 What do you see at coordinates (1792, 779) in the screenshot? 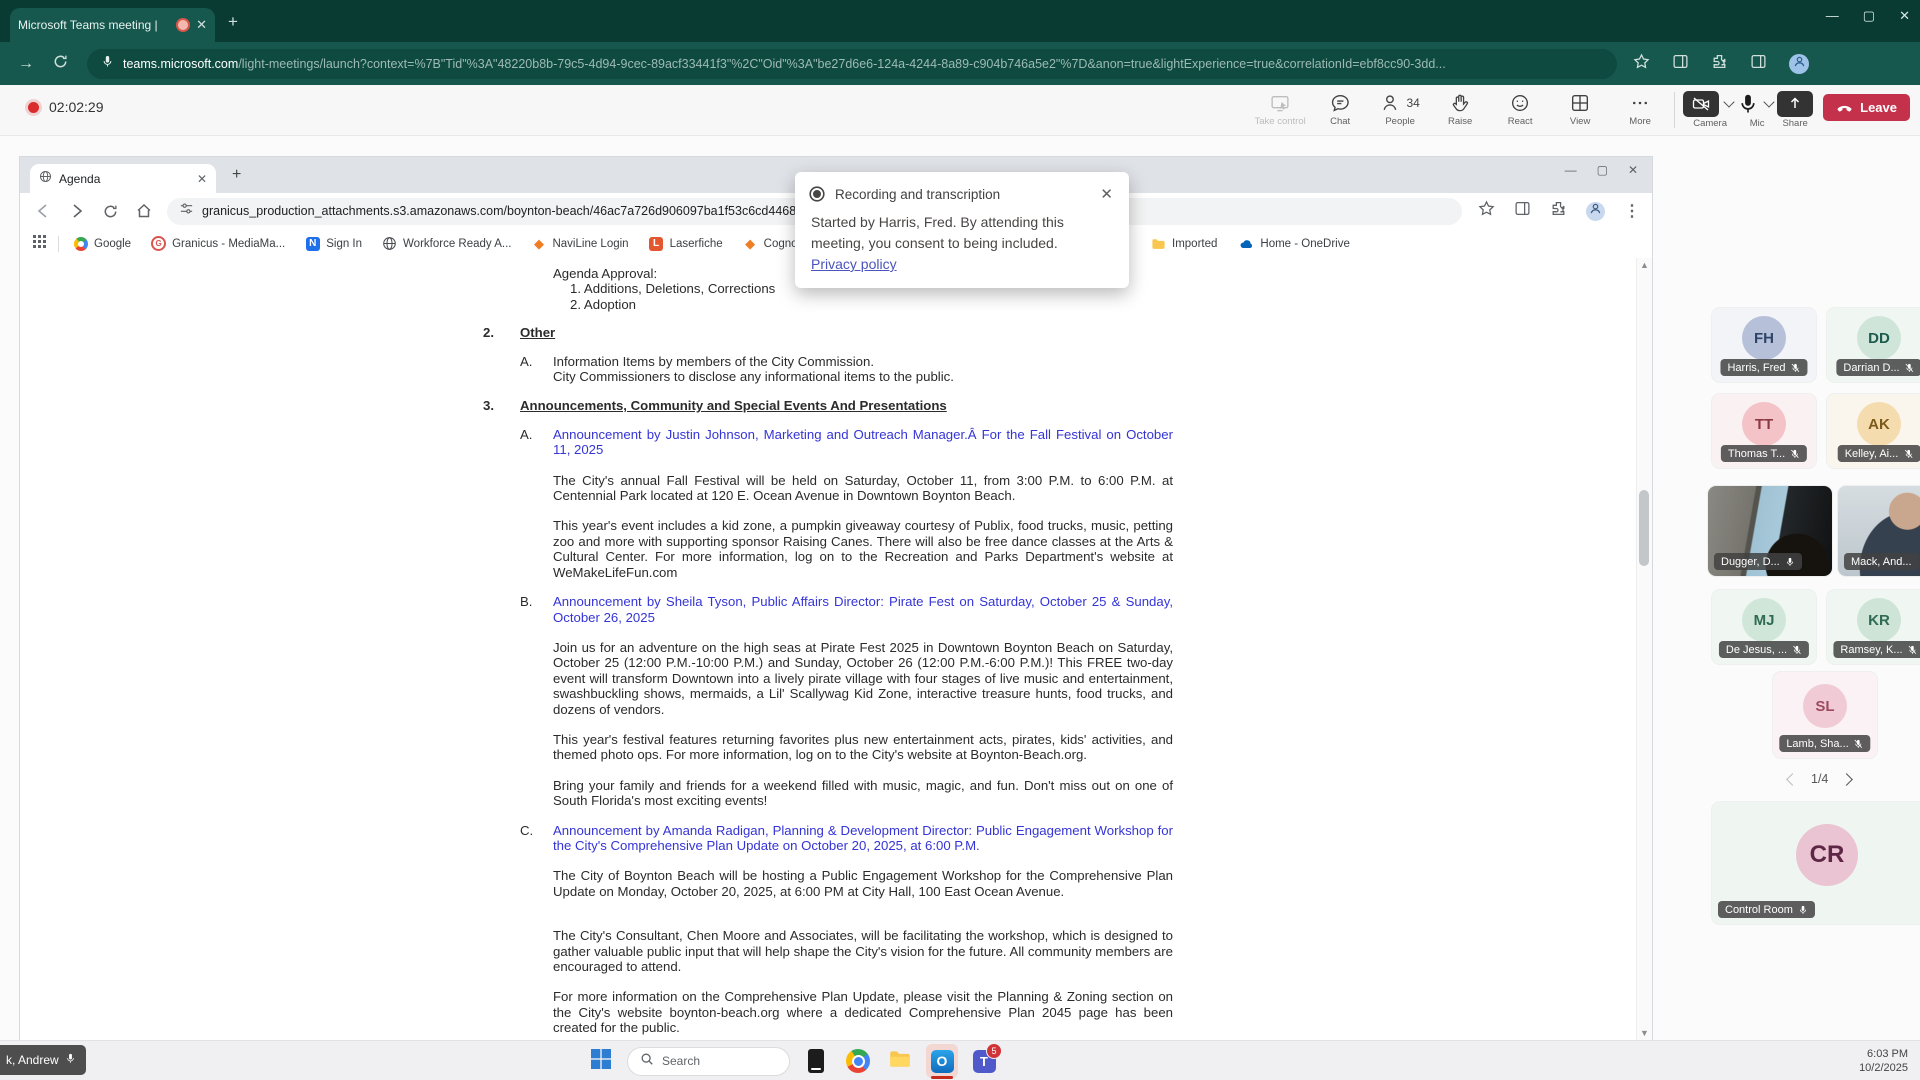
I see `pager-prev-icon` at bounding box center [1792, 779].